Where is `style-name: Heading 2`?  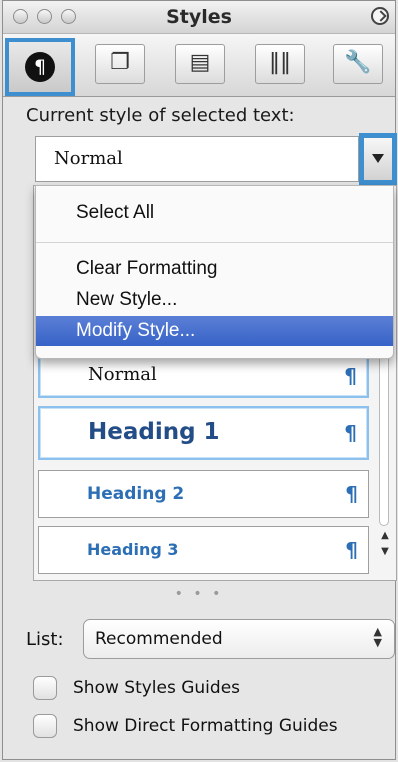 style-name: Heading 2 is located at coordinates (136, 494).